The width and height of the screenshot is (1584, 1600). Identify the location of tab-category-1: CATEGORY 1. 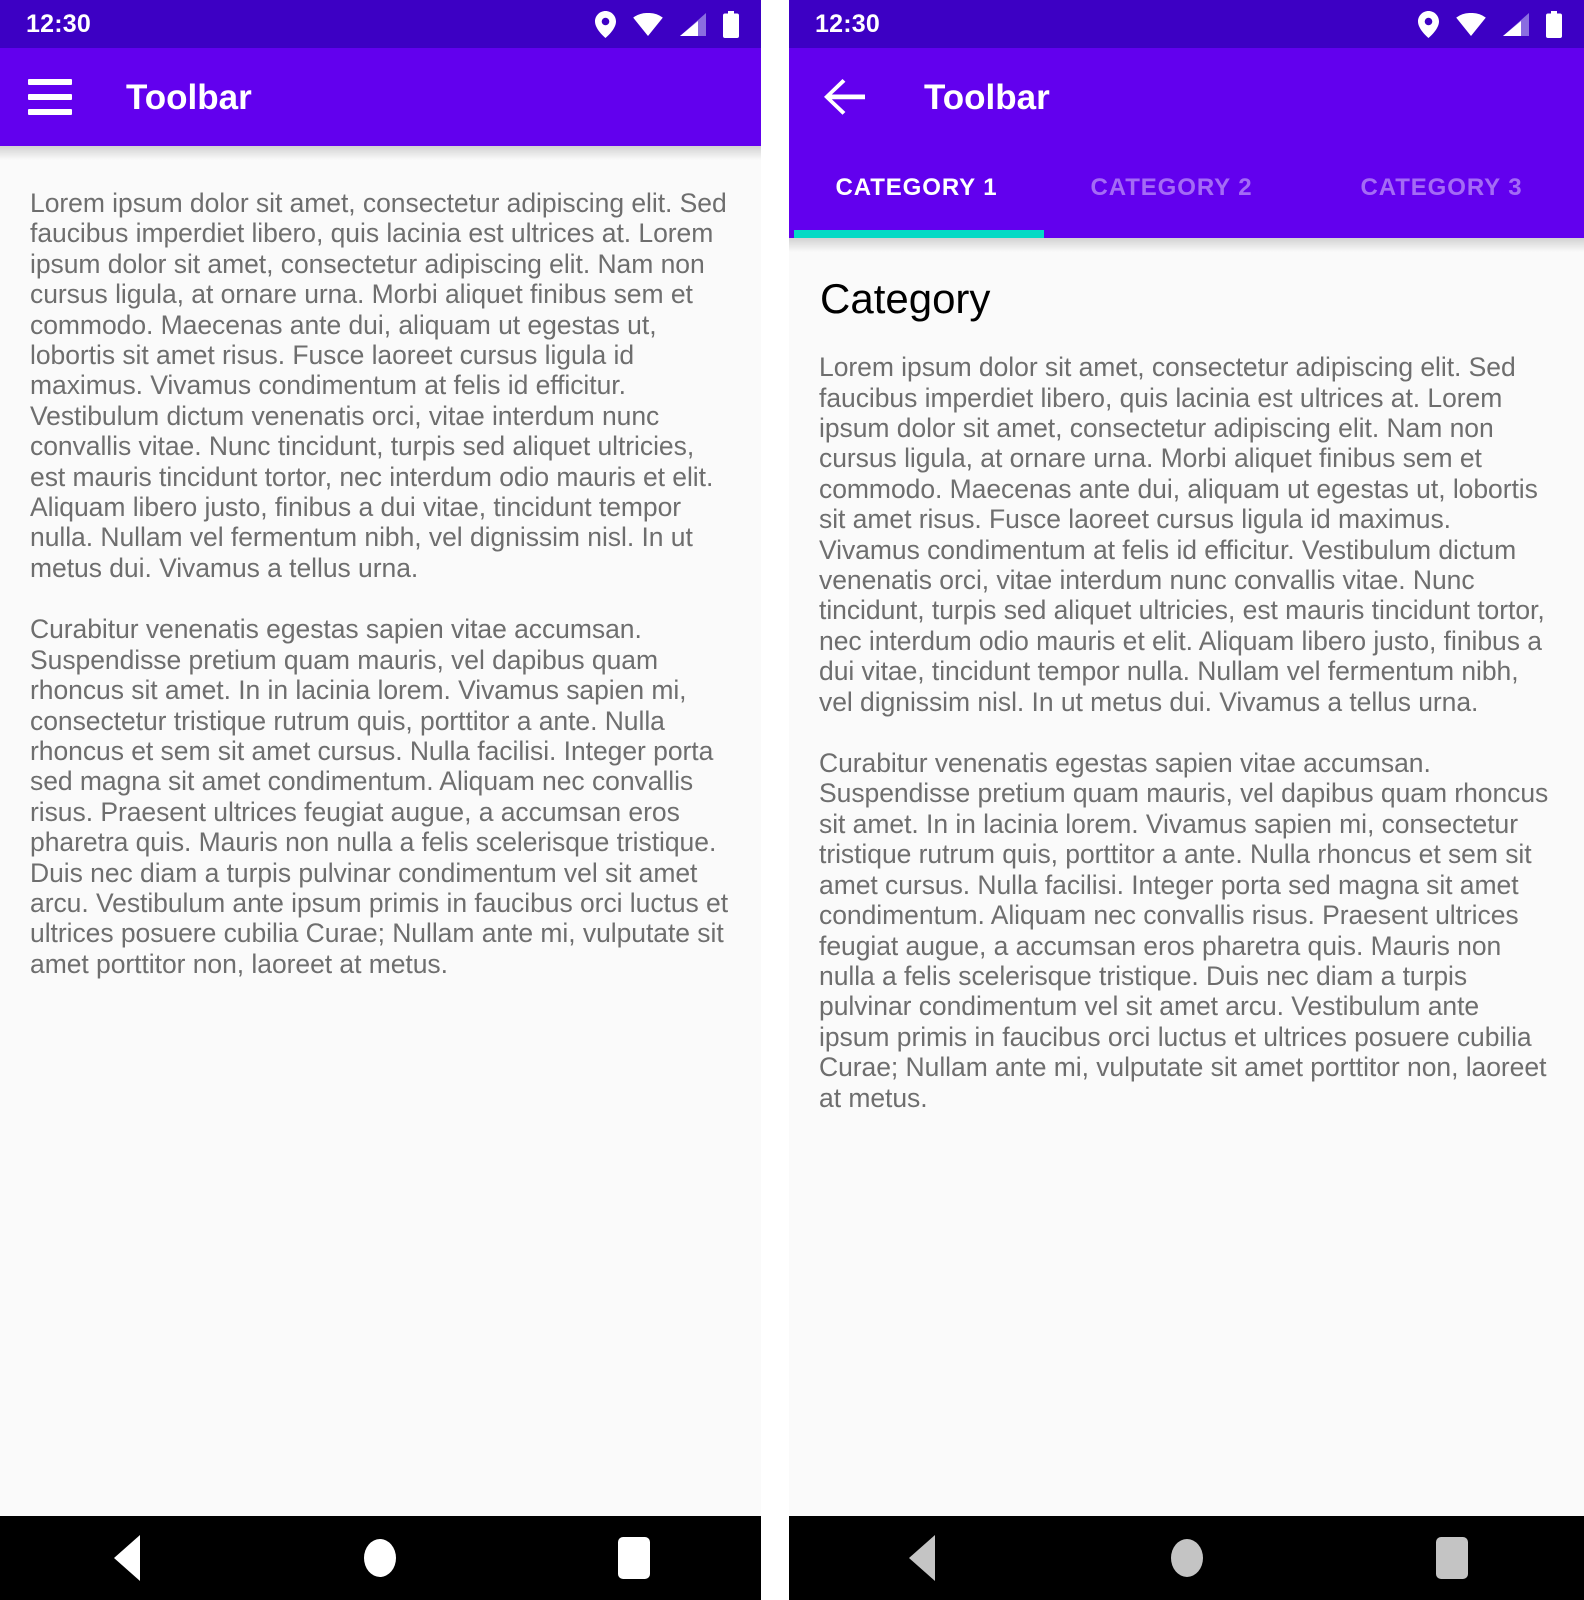
(916, 192).